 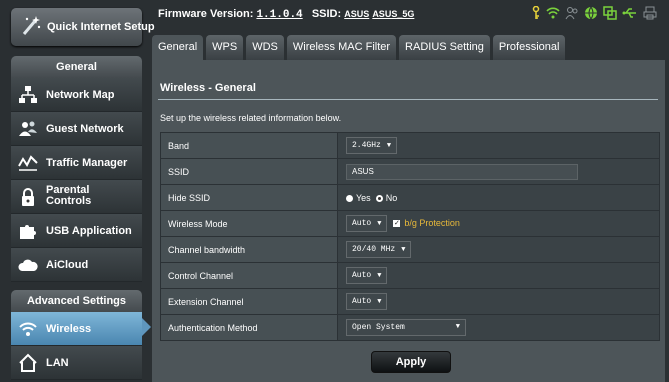 What do you see at coordinates (630, 13) in the screenshot?
I see `usb-icon` at bounding box center [630, 13].